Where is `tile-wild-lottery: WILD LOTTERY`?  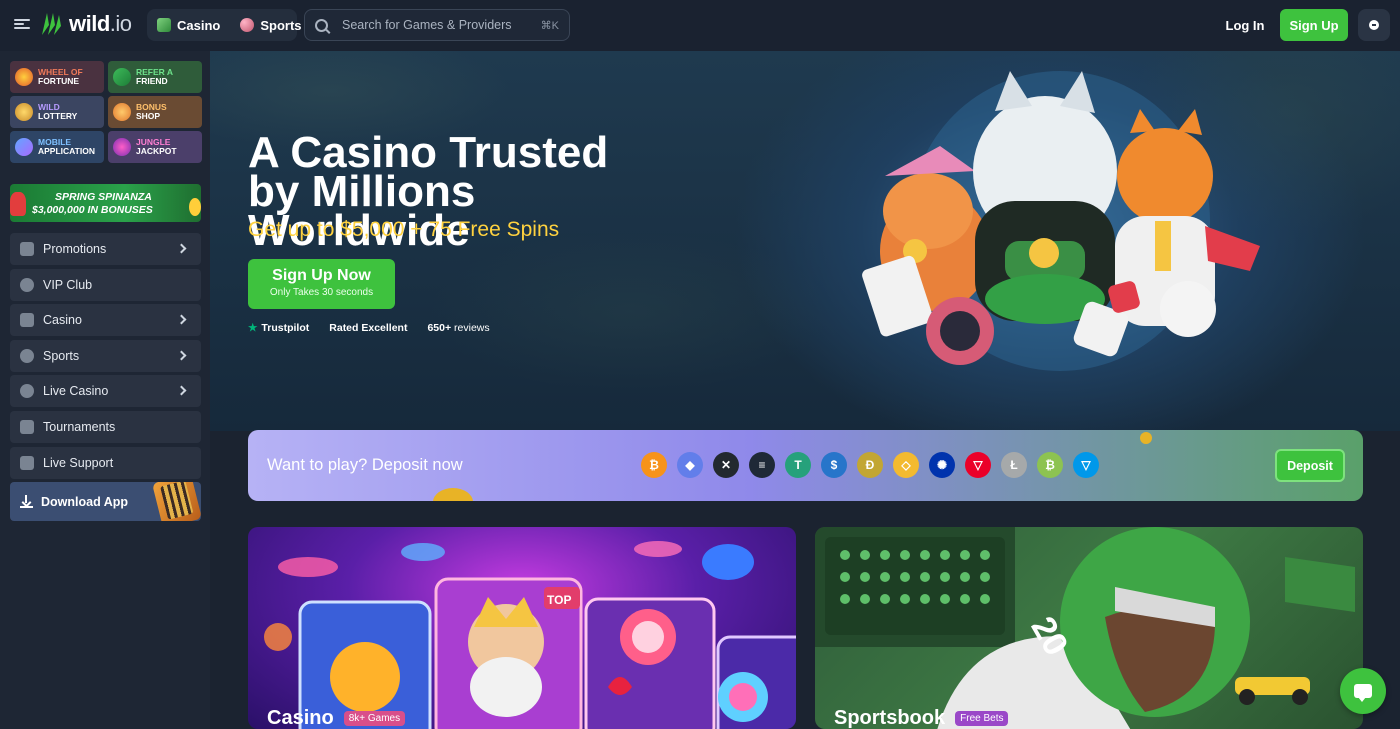 tile-wild-lottery: WILD LOTTERY is located at coordinates (57, 112).